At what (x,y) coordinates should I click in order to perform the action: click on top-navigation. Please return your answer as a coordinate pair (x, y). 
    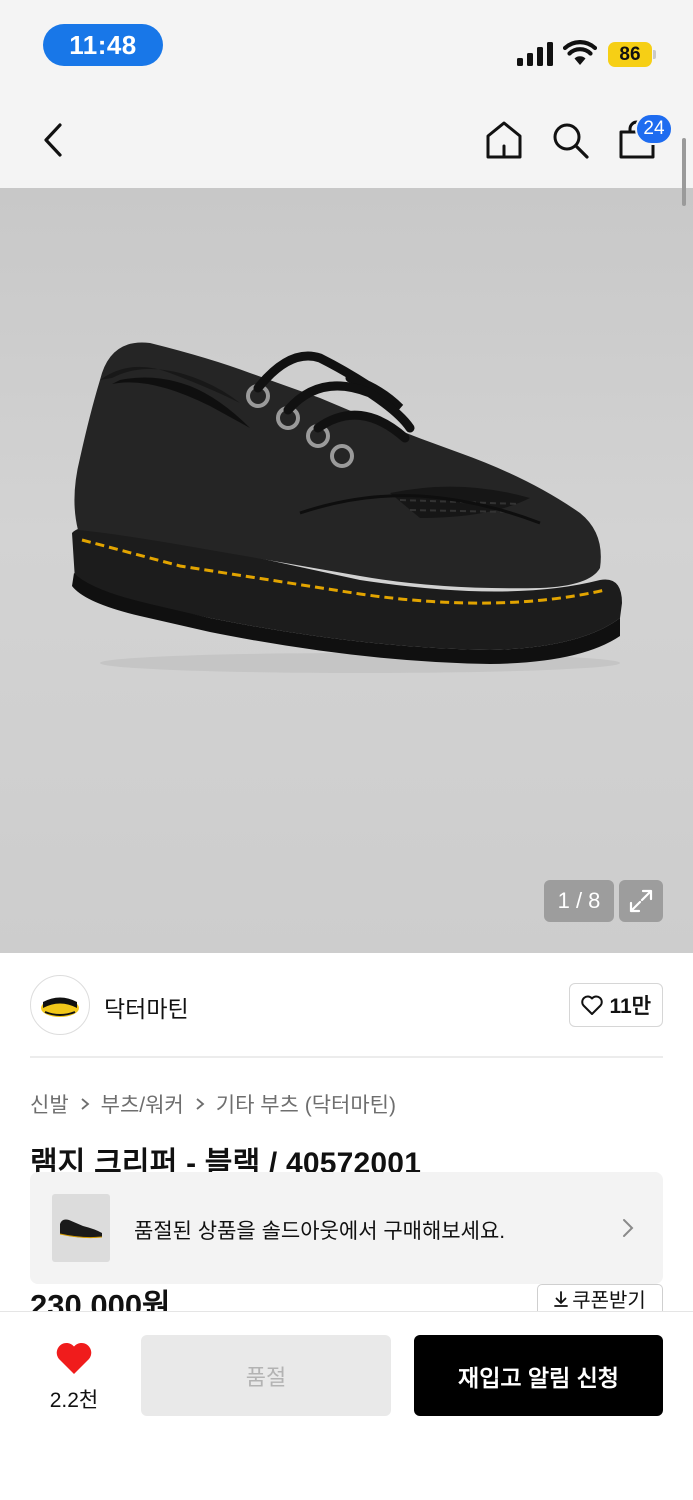
    Looking at the image, I should click on (346, 140).